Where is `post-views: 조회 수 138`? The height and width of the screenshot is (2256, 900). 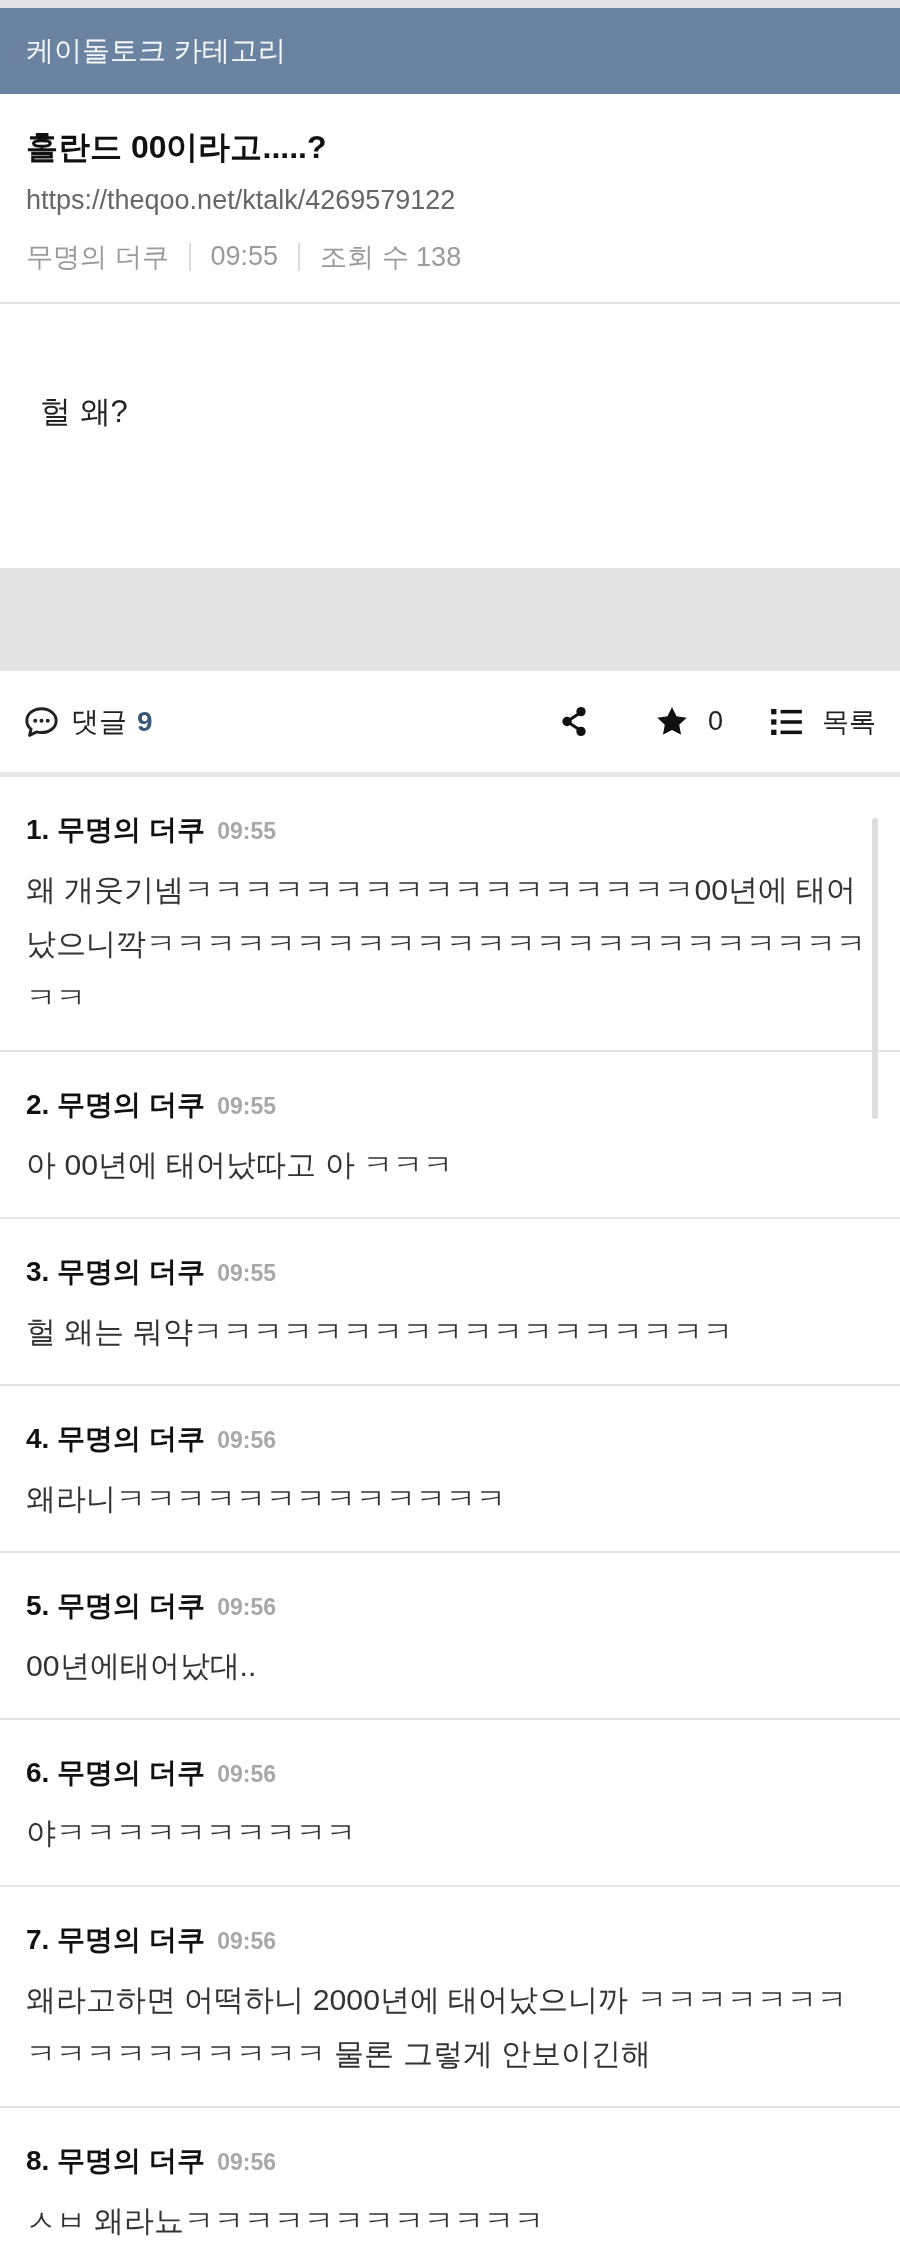
post-views: 조회 수 138 is located at coordinates (391, 257).